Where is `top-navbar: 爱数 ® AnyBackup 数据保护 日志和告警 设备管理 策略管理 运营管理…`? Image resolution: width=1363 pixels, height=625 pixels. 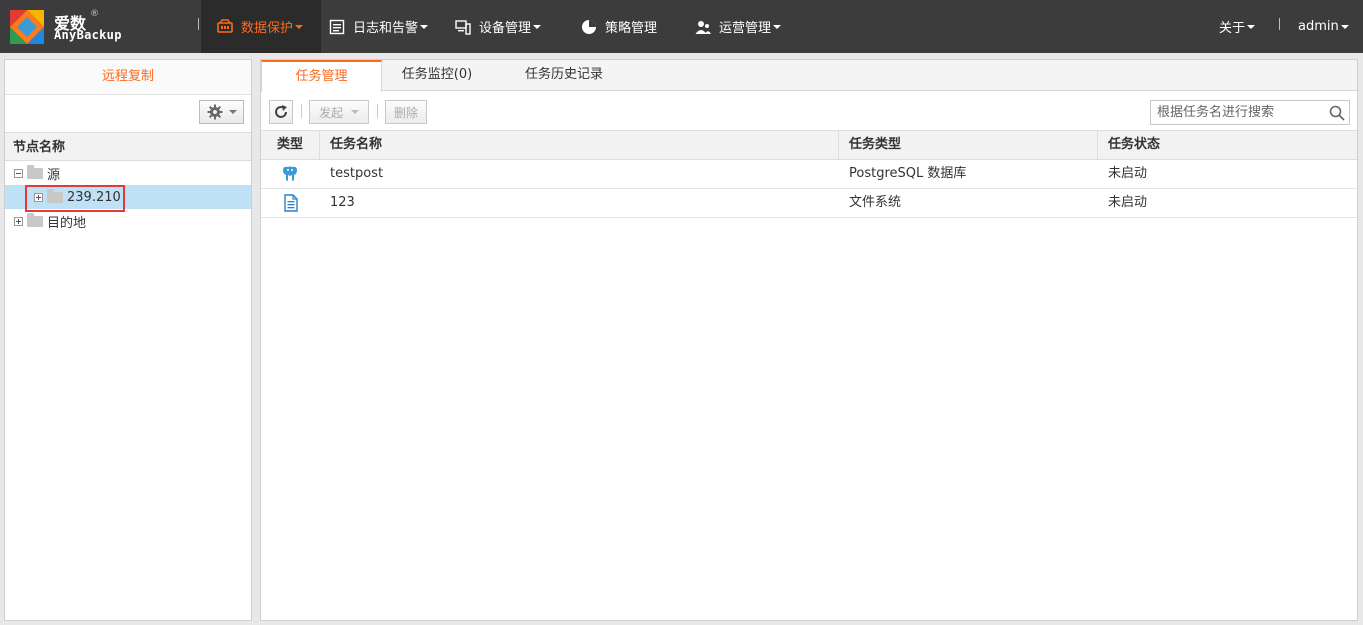
top-navbar: 爱数 ® AnyBackup 数据保护 日志和告警 设备管理 策略管理 运营管理… is located at coordinates (681, 26).